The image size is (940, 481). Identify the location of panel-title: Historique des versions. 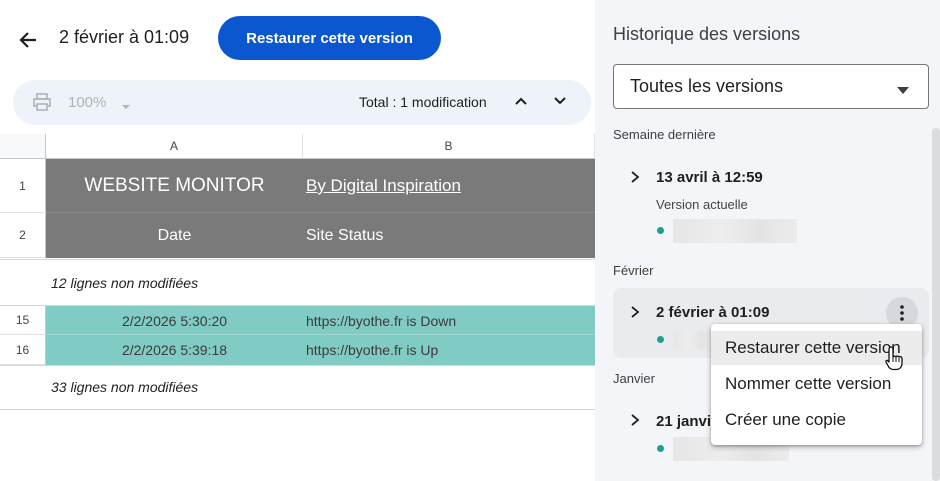
(707, 34).